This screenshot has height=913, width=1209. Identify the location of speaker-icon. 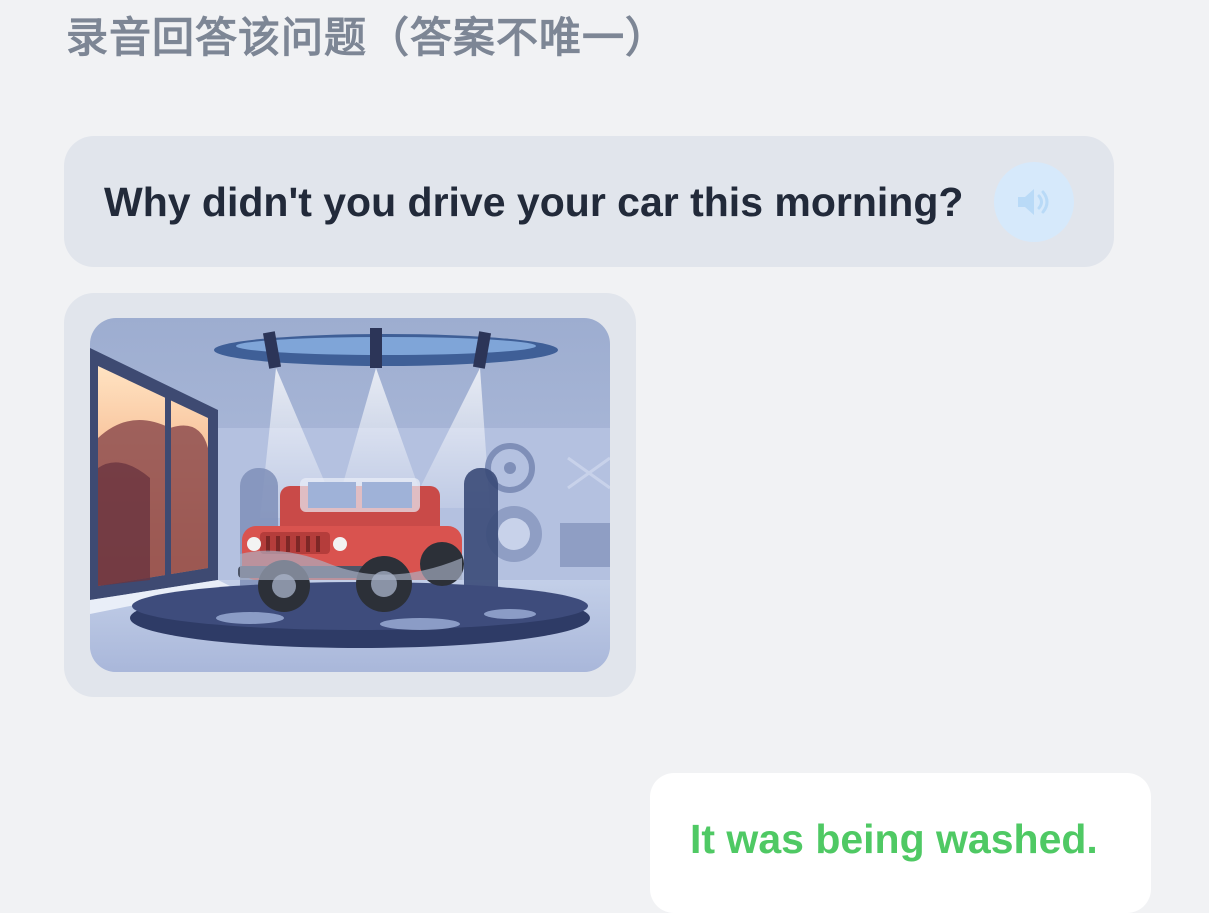
(1033, 202).